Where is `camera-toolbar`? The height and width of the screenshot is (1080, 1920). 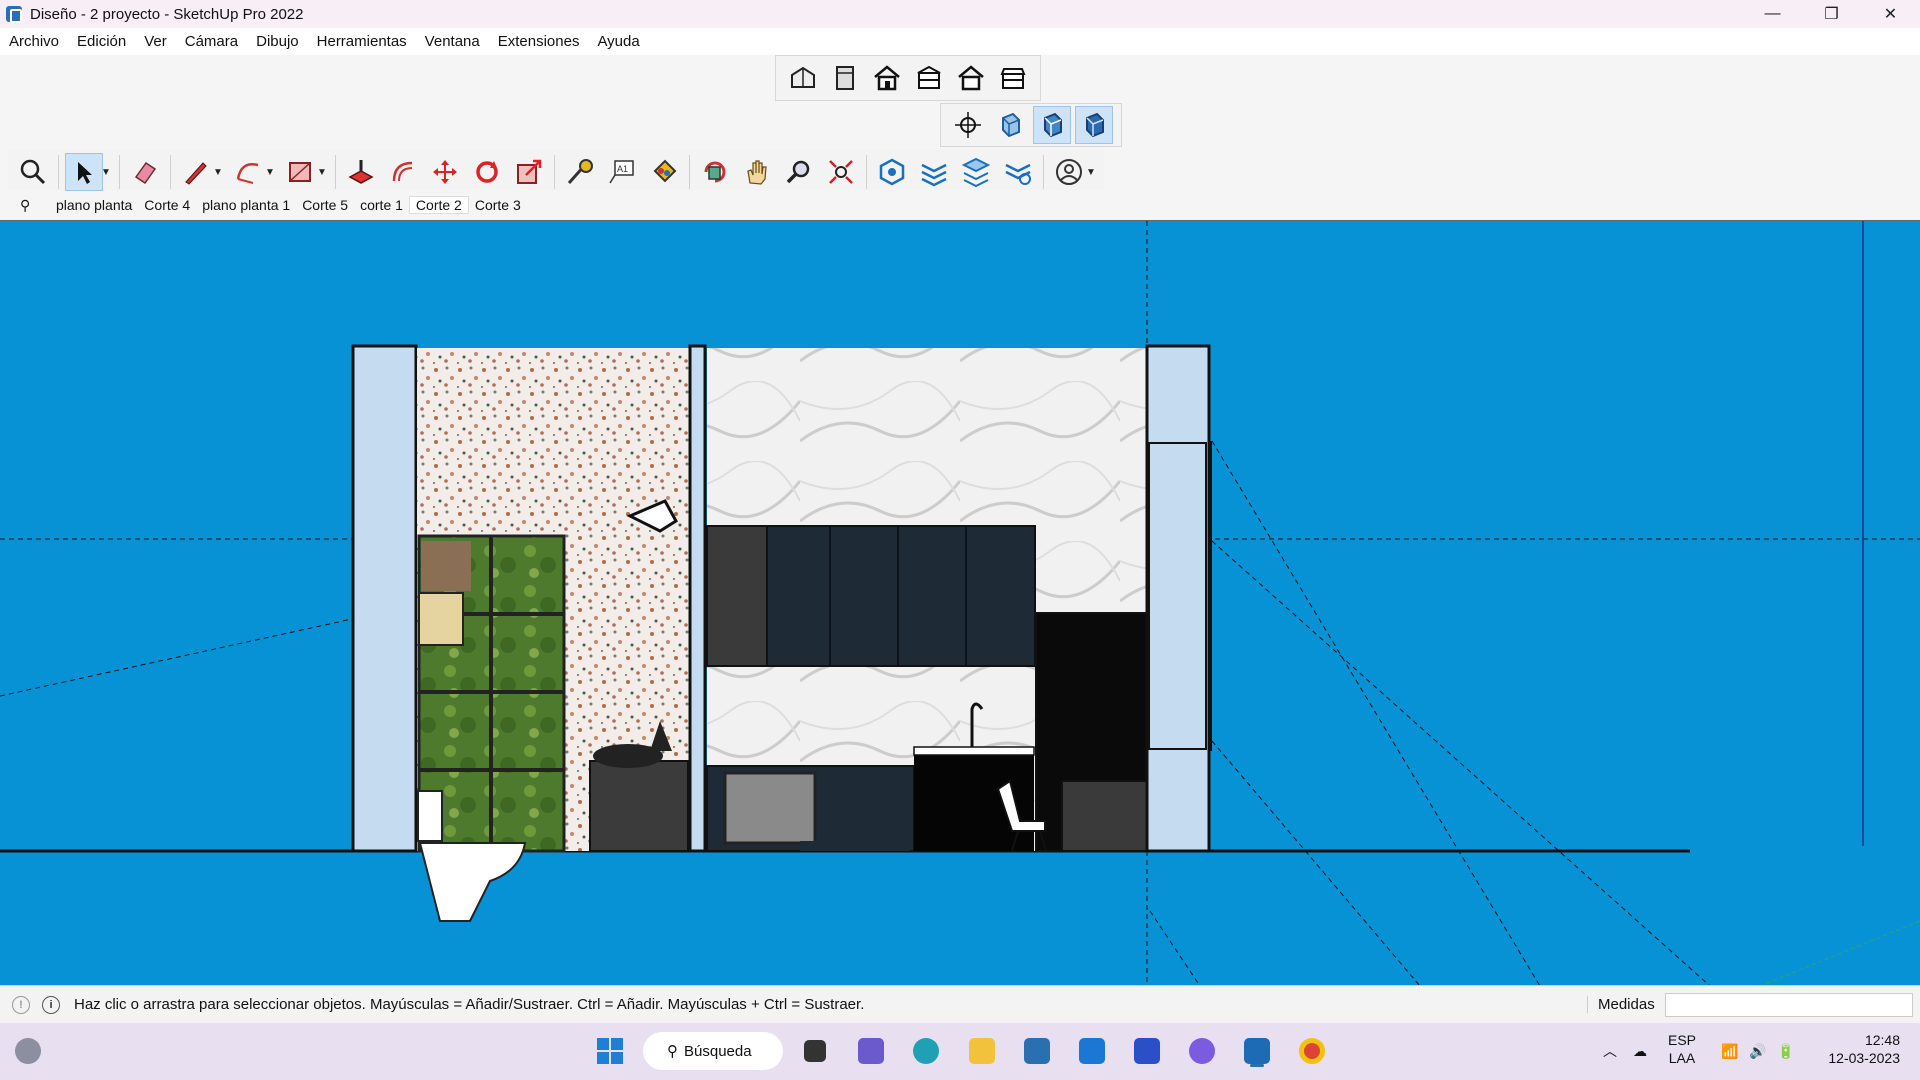
camera-toolbar is located at coordinates (1031, 125).